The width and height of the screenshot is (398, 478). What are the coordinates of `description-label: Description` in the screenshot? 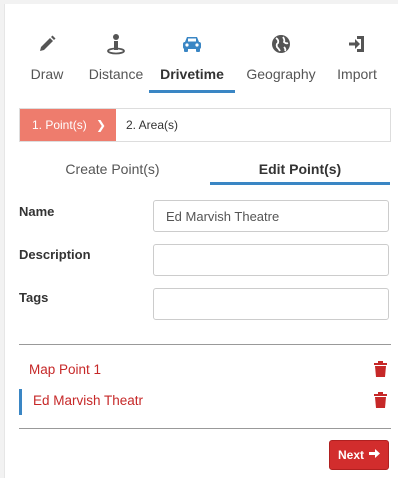 It's located at (55, 254).